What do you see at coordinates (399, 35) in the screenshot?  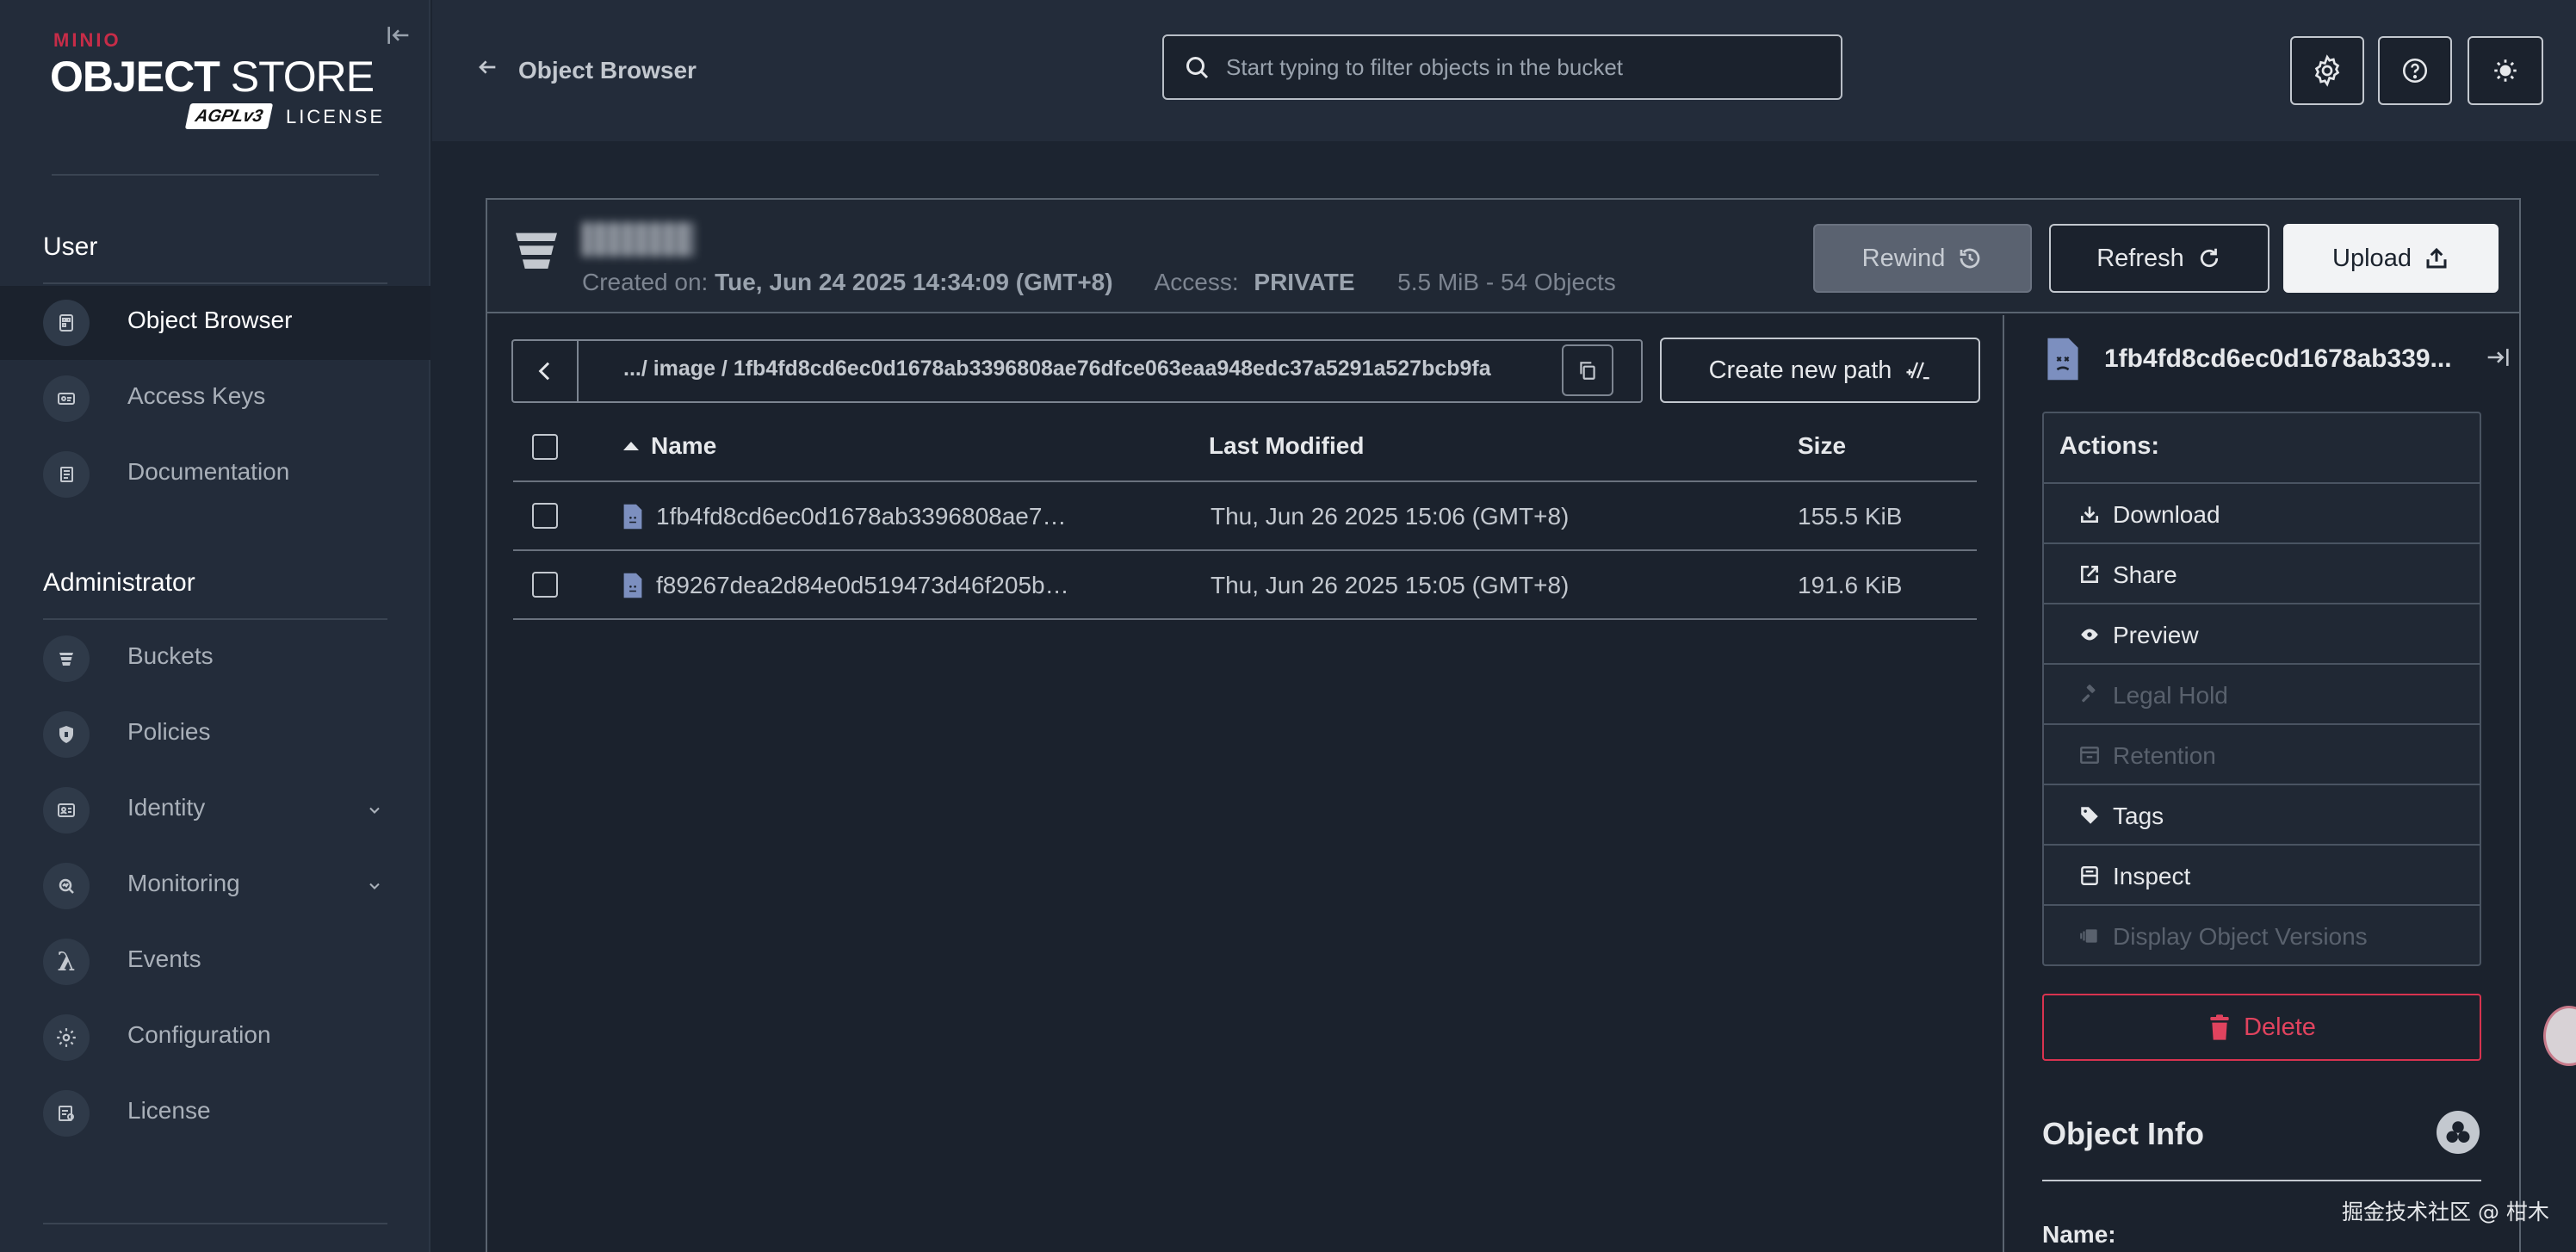 I see `collapse-sidebar-icon` at bounding box center [399, 35].